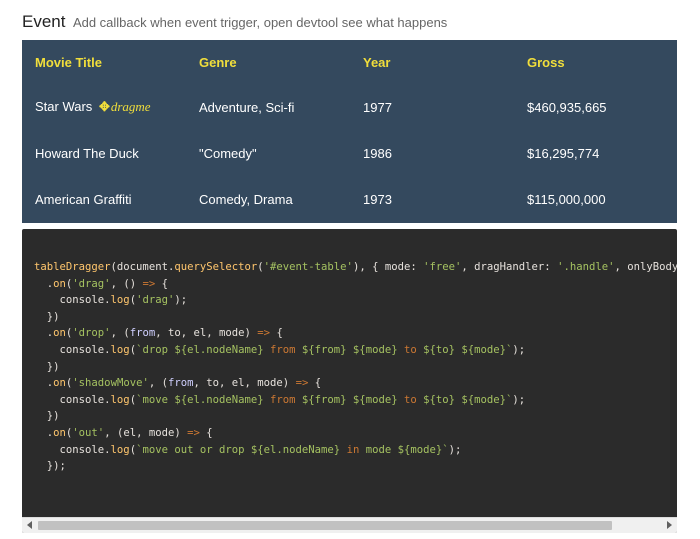  I want to click on drag-handle: ✥dragme, so click(123, 106).